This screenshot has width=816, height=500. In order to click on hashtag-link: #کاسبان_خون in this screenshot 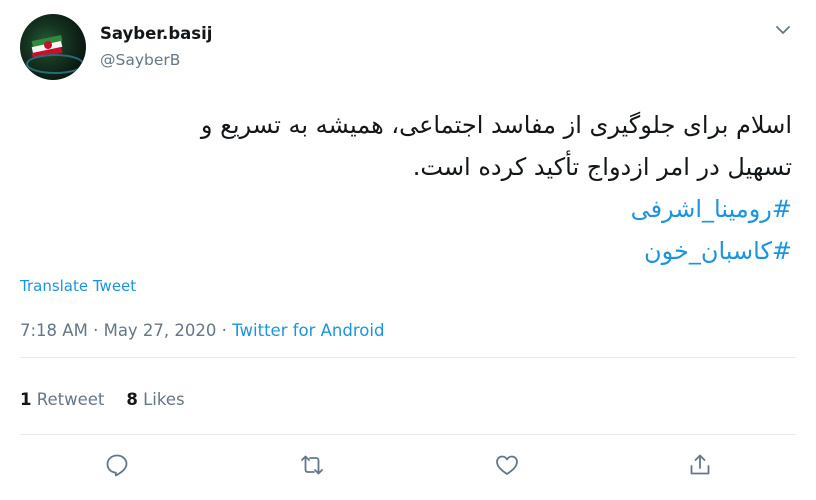, I will do `click(402, 251)`.